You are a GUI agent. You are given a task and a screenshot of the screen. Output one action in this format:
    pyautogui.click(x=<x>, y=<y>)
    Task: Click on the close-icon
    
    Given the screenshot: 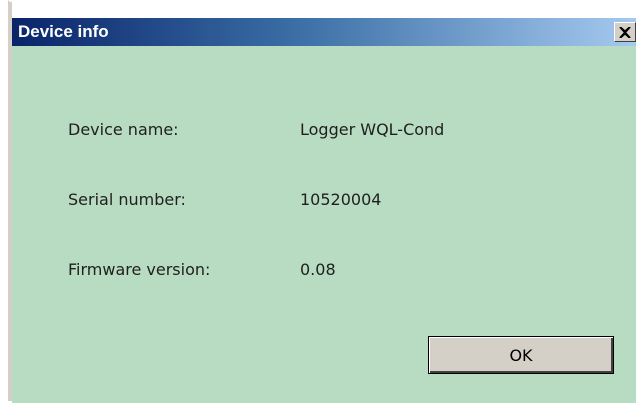 What is the action you would take?
    pyautogui.click(x=625, y=32)
    